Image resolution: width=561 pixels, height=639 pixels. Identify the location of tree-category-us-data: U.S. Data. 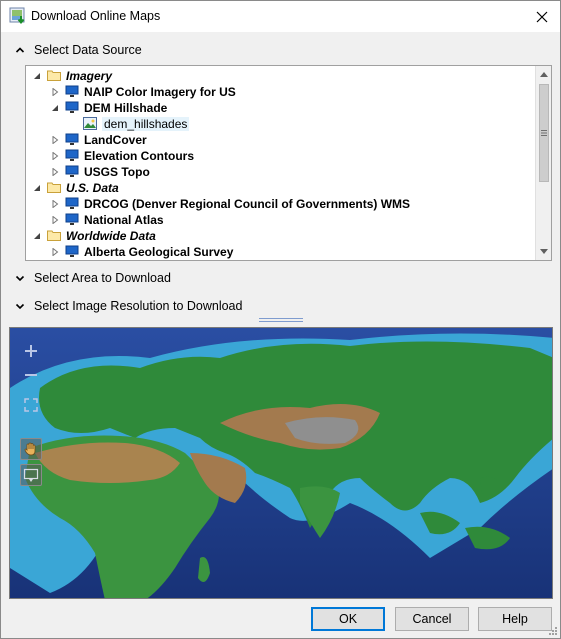
(75, 188).